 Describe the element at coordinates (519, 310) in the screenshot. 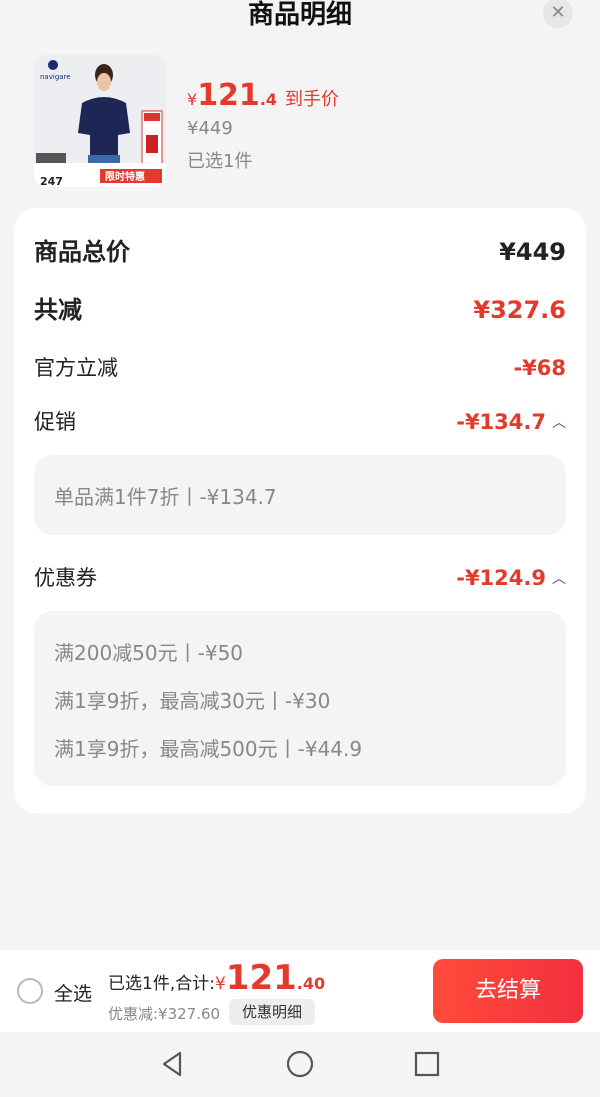

I see `total-discount-value: ¥327.6` at that location.